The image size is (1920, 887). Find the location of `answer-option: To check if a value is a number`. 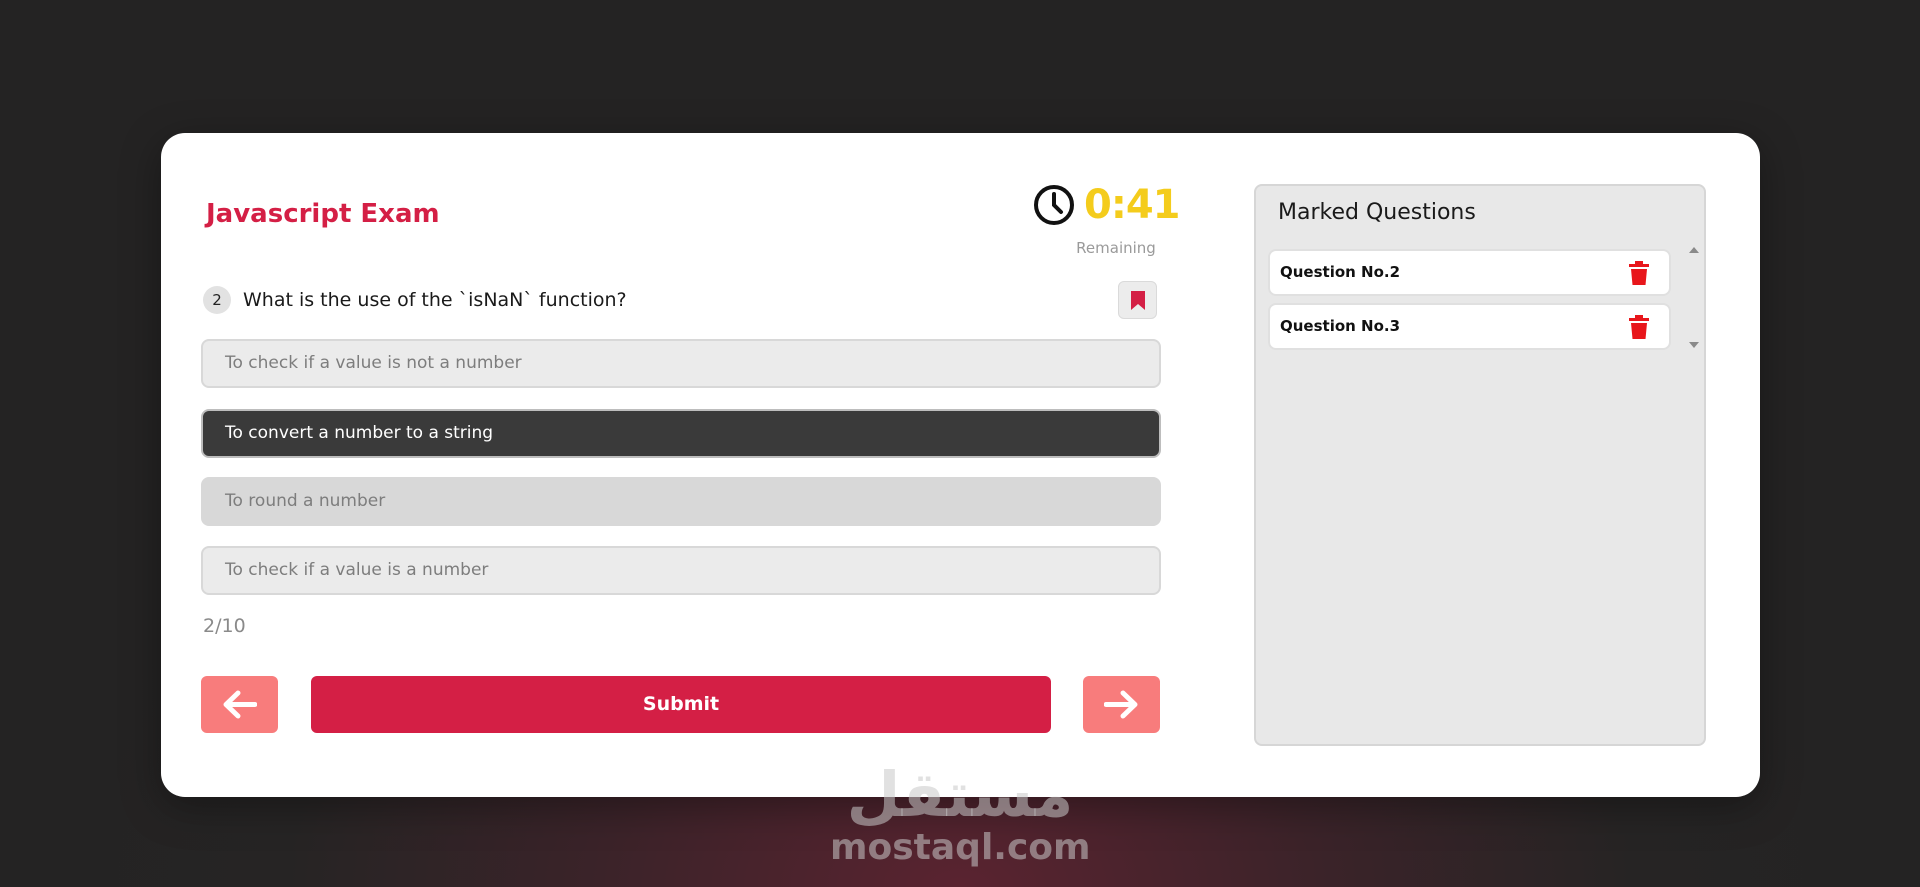

answer-option: To check if a value is a number is located at coordinates (681, 570).